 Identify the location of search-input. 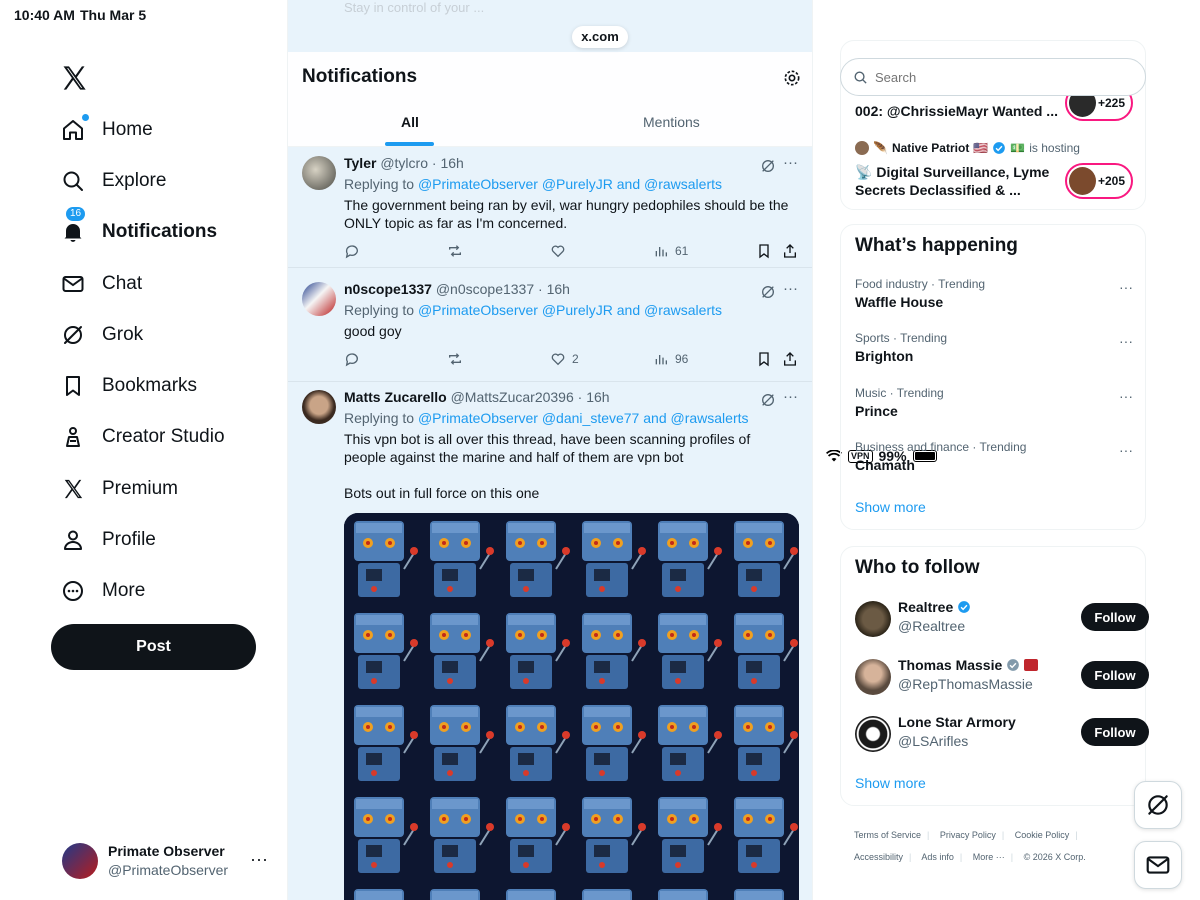
(1005, 77).